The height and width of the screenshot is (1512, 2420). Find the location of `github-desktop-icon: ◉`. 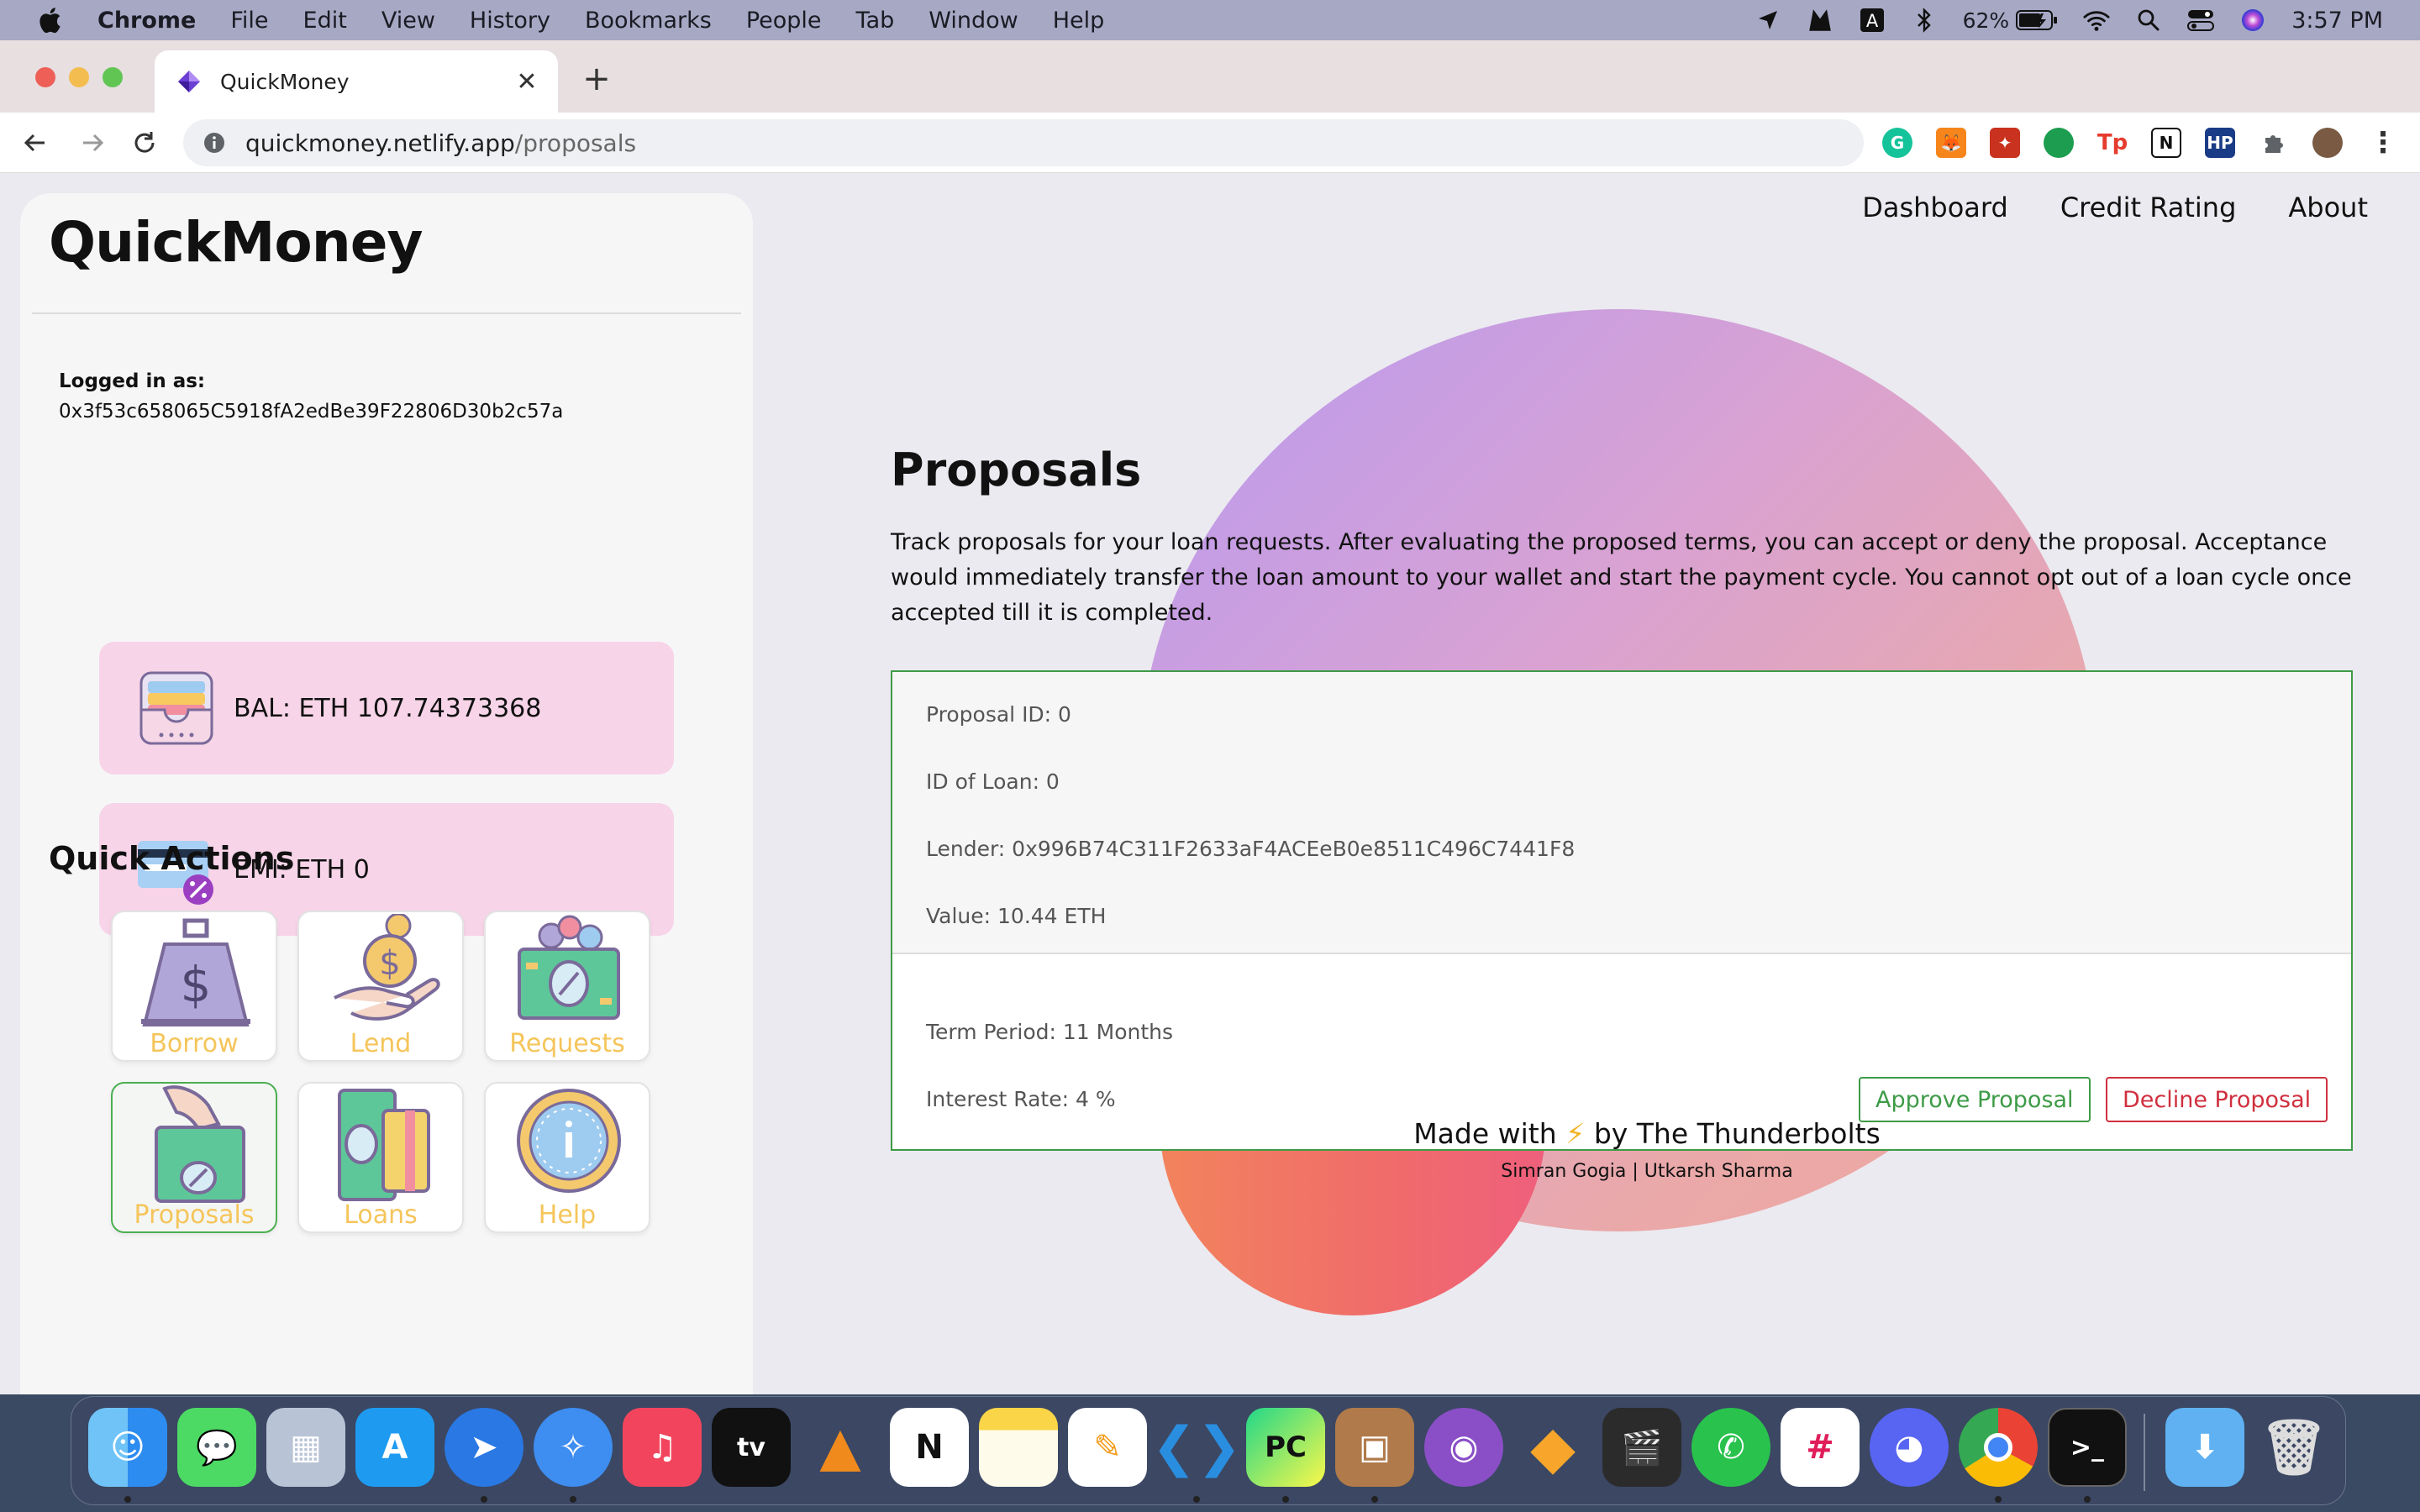

github-desktop-icon: ◉ is located at coordinates (1464, 1447).